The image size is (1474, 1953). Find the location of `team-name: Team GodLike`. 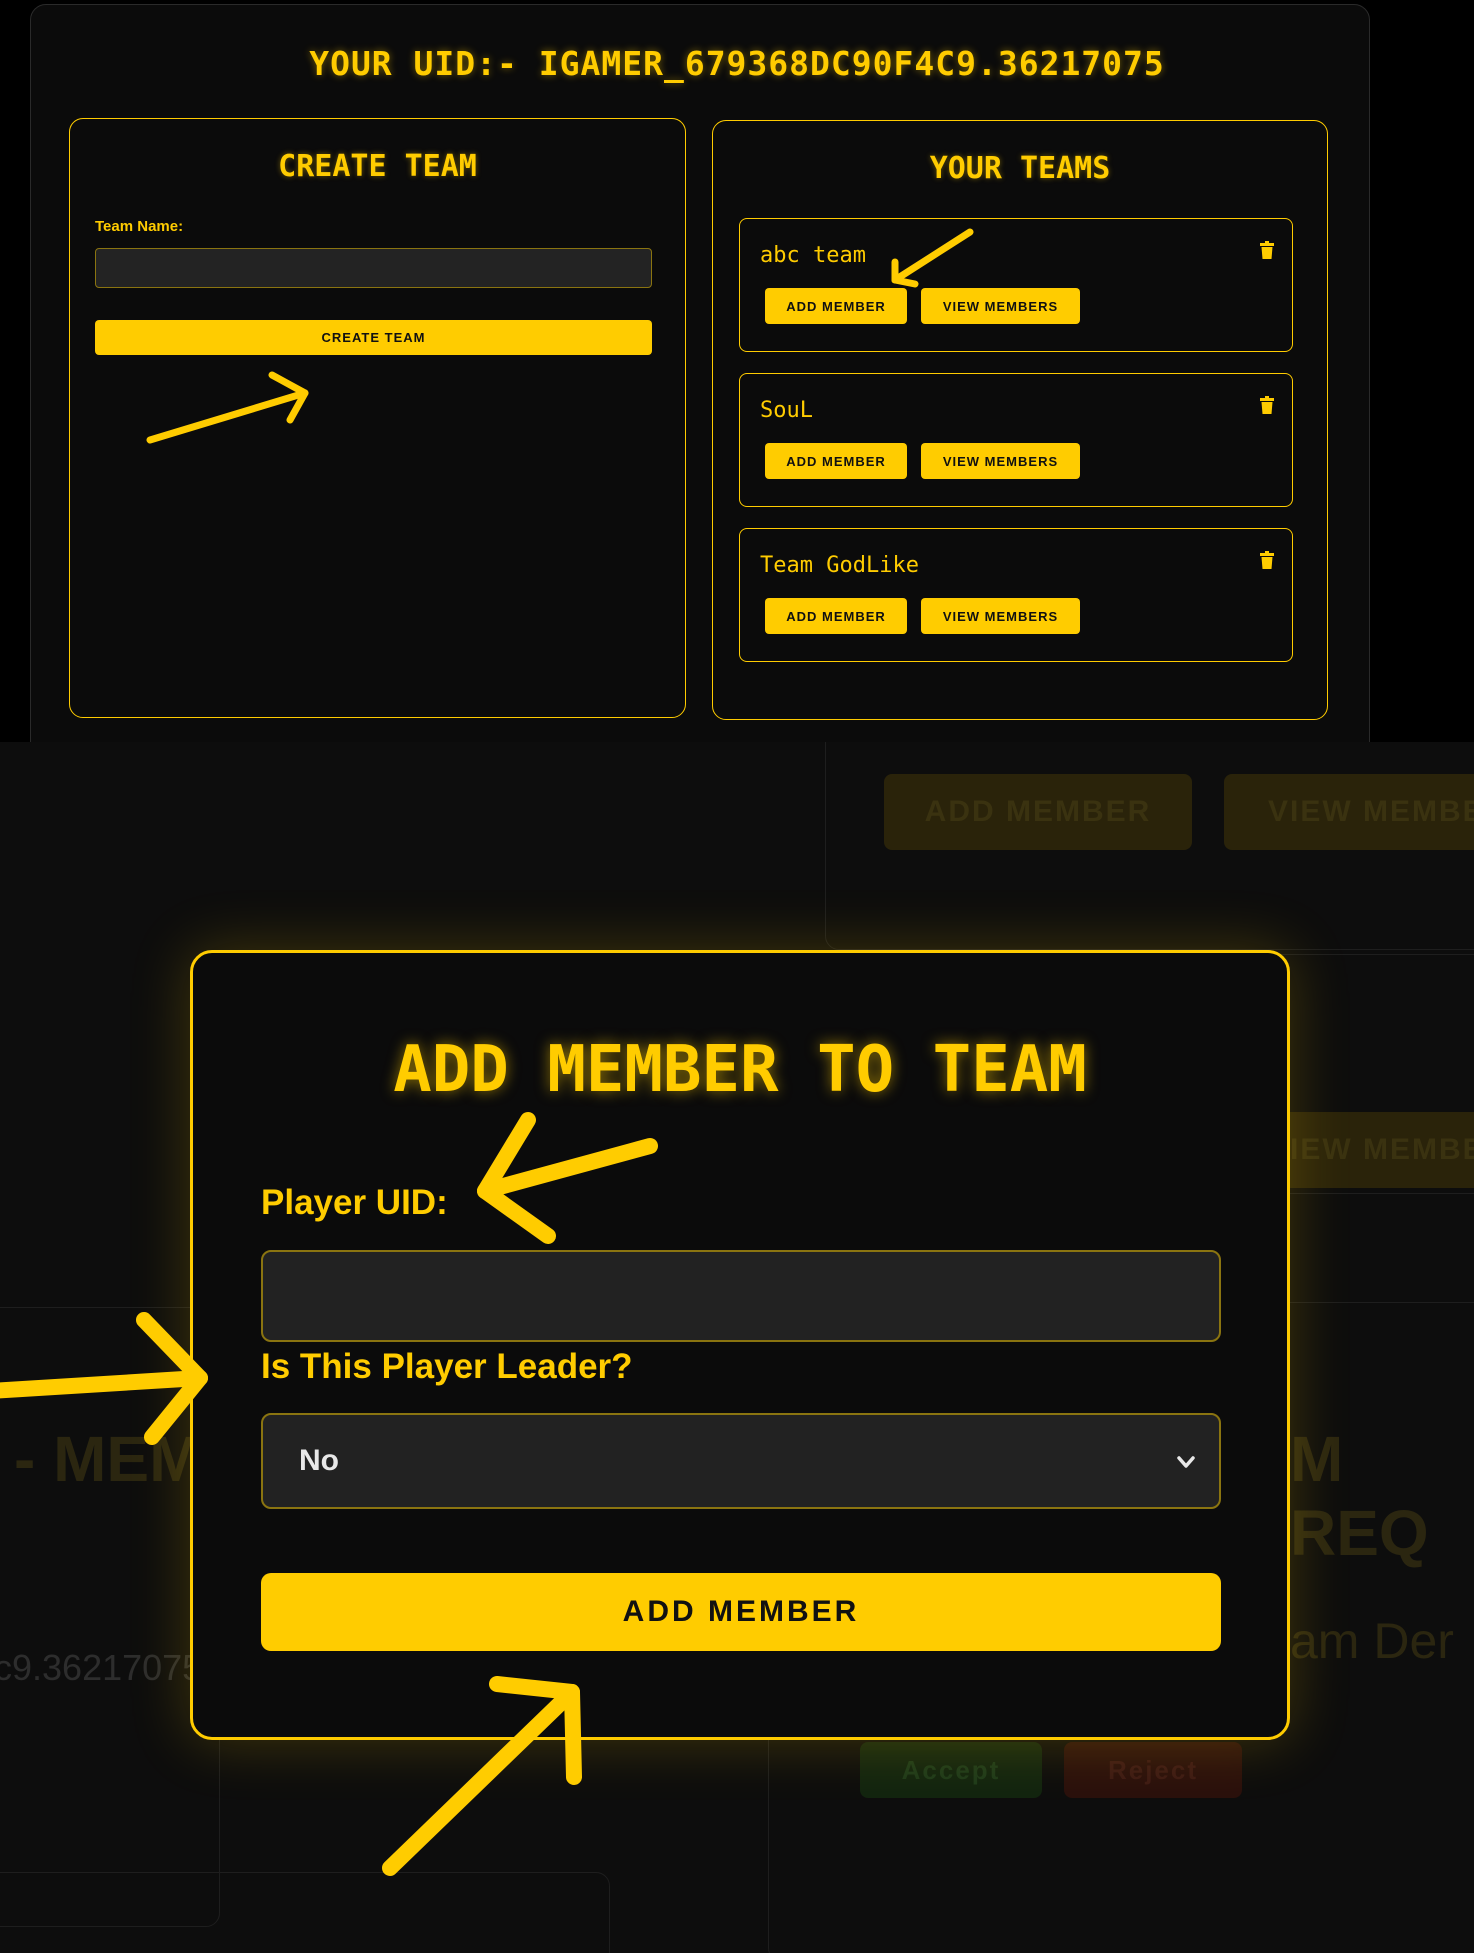

team-name: Team GodLike is located at coordinates (839, 565).